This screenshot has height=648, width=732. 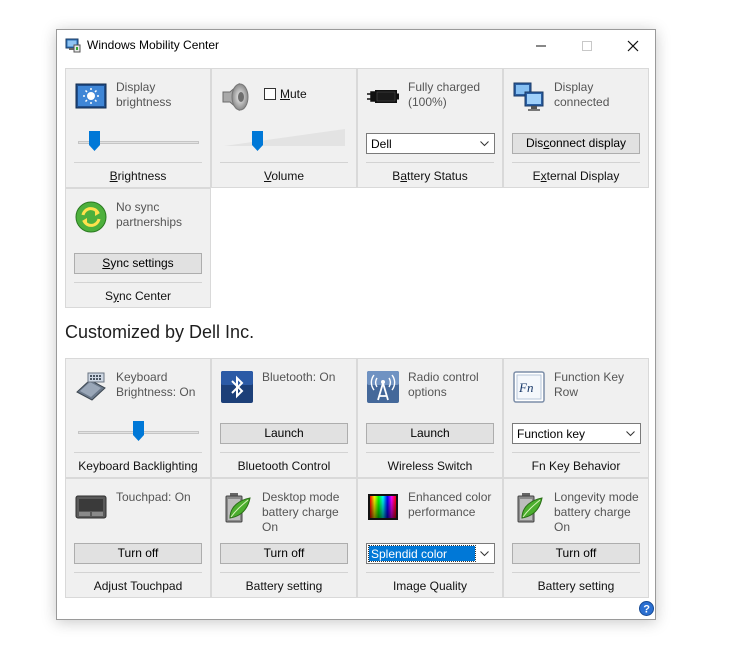 I want to click on wireless-antenna-icon, so click(x=383, y=387).